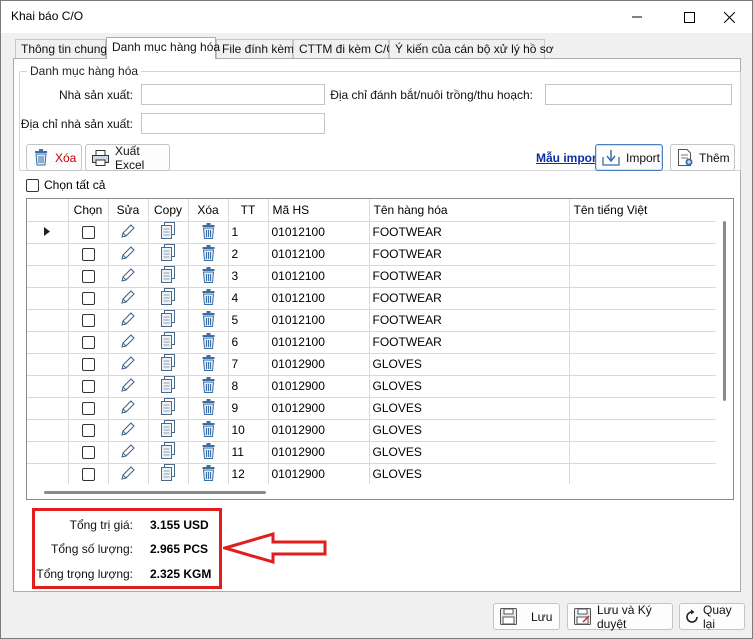 The image size is (753, 639). Describe the element at coordinates (526, 616) in the screenshot. I see `save-button: Lưu` at that location.